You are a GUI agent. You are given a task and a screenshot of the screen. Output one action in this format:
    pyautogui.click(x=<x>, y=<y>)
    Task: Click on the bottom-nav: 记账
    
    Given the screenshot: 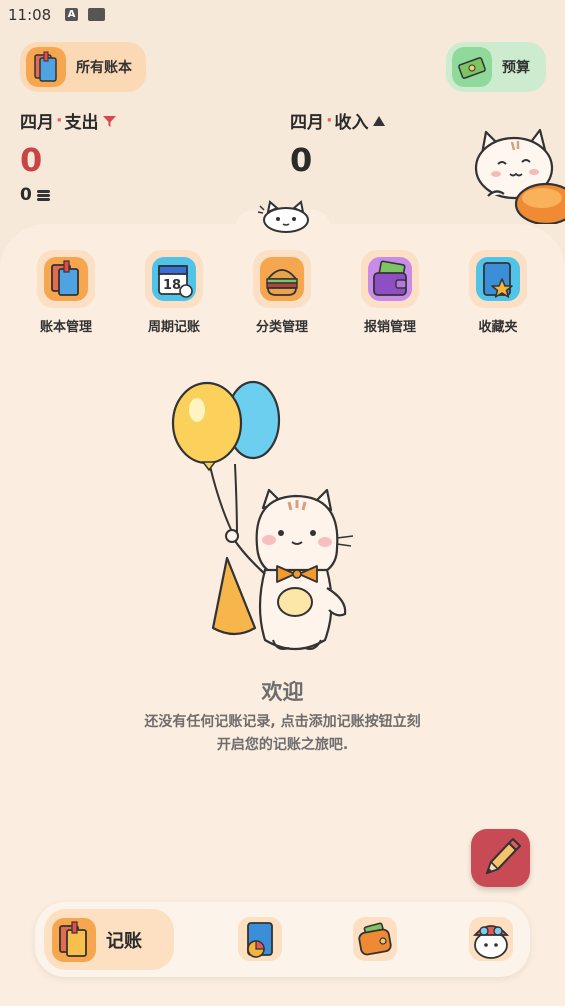 What is the action you would take?
    pyautogui.click(x=282, y=939)
    